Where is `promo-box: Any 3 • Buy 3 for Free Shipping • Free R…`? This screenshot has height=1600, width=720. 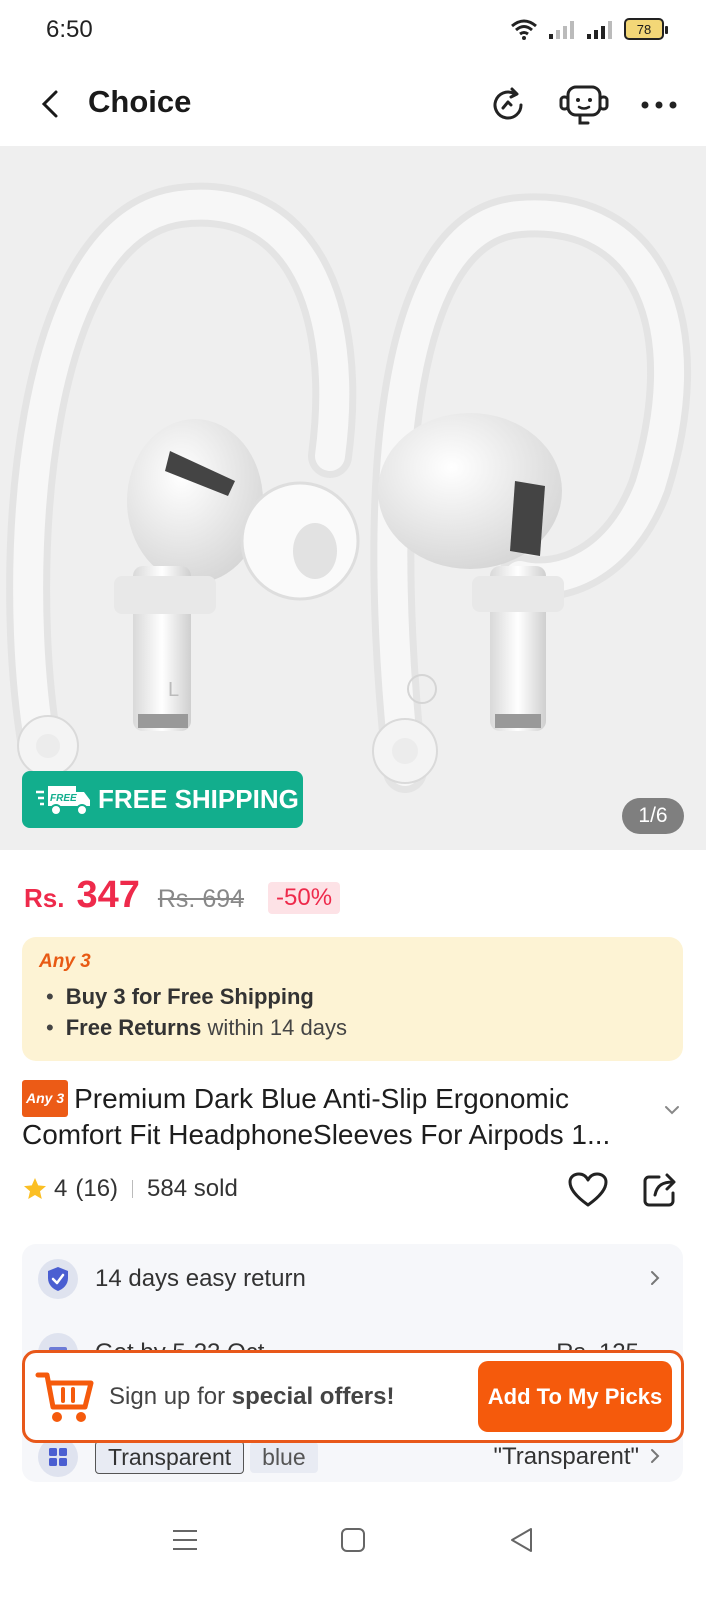
promo-box: Any 3 • Buy 3 for Free Shipping • Free R… is located at coordinates (352, 999).